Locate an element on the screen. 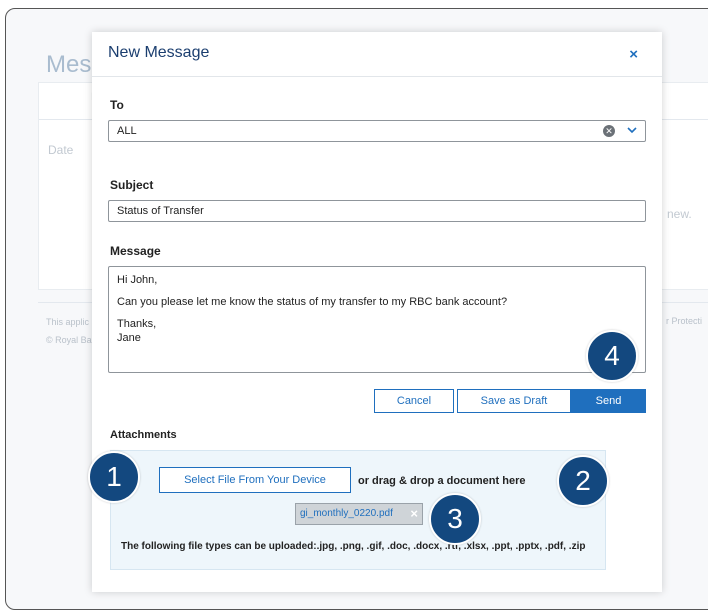  save-draft-button: Save as Draft is located at coordinates (514, 401).